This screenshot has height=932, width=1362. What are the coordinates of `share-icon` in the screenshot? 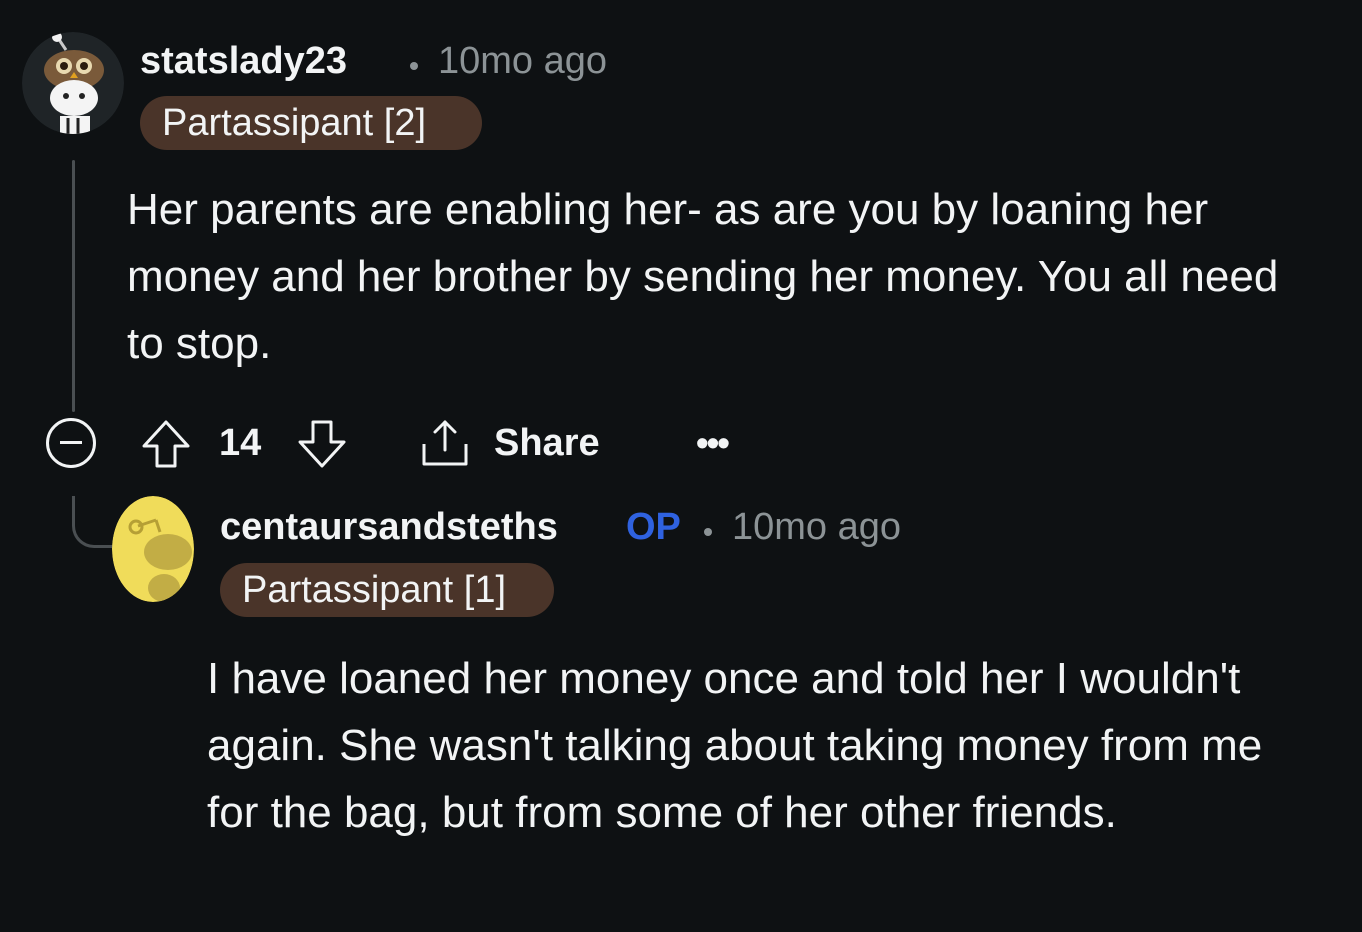 It's located at (445, 443).